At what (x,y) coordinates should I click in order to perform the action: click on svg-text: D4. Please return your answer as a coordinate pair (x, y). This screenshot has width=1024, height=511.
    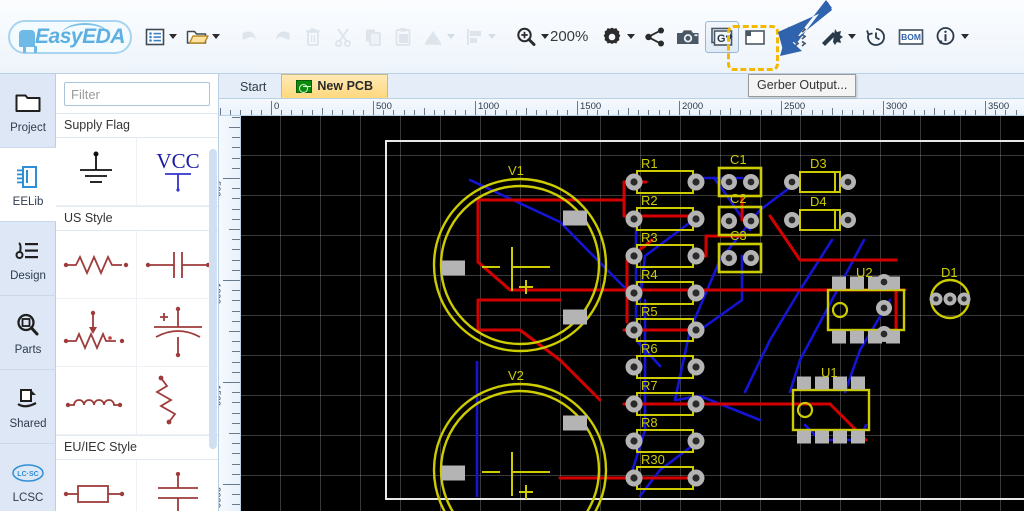
    Looking at the image, I should click on (818, 201).